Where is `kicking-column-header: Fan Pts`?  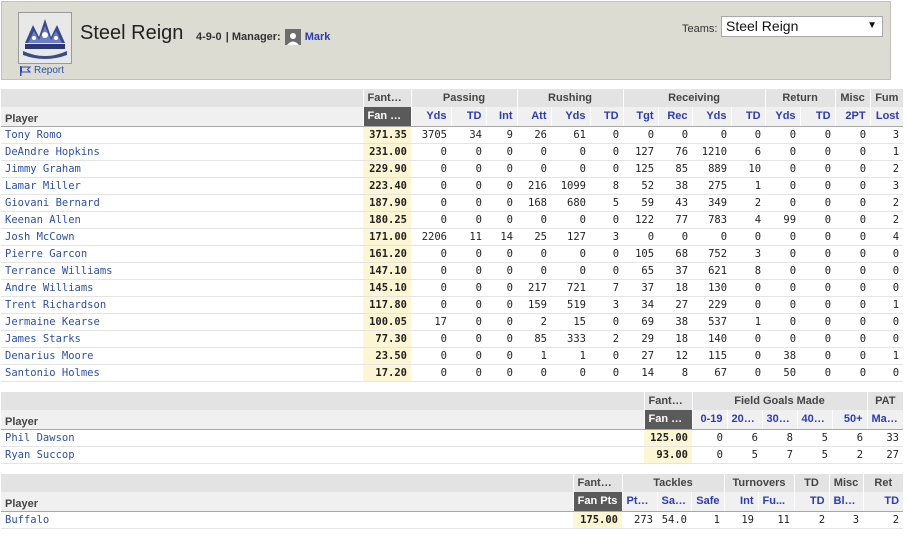
kicking-column-header: Fan Pts is located at coordinates (667, 420).